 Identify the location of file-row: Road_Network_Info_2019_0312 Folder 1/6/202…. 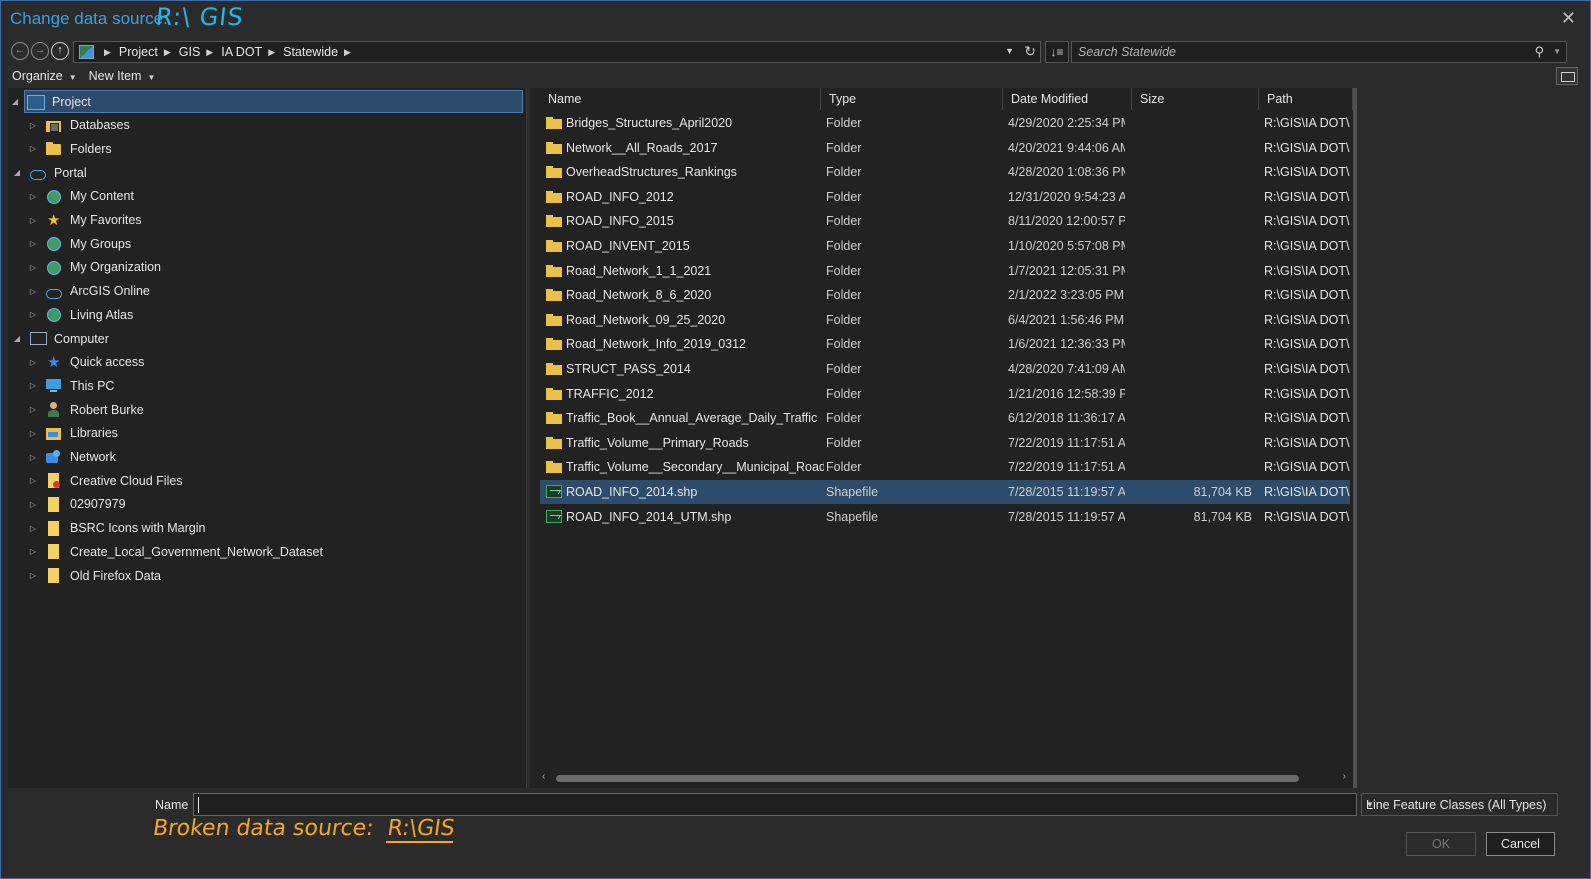
(945, 344).